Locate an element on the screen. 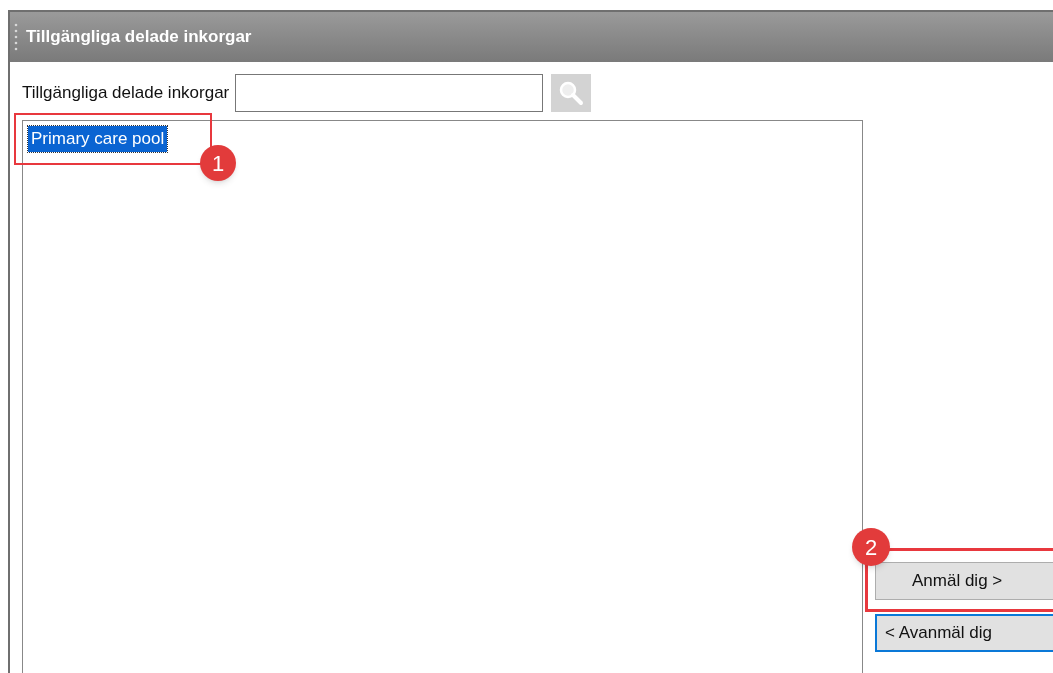  list-item: Primary care pool is located at coordinates (98, 139).